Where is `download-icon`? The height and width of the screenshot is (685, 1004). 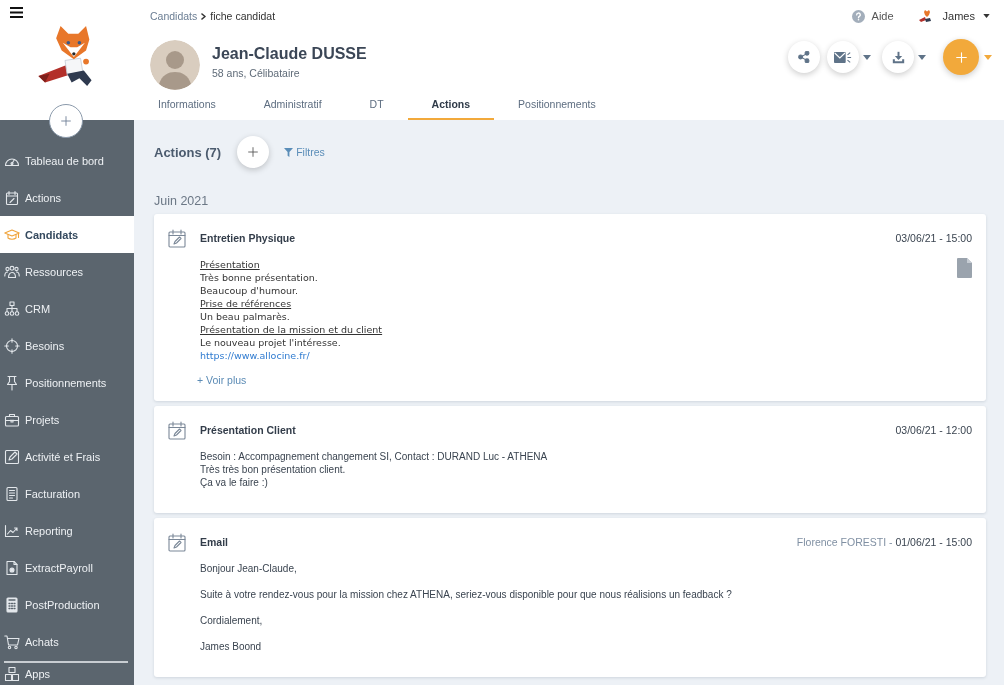
download-icon is located at coordinates (898, 57).